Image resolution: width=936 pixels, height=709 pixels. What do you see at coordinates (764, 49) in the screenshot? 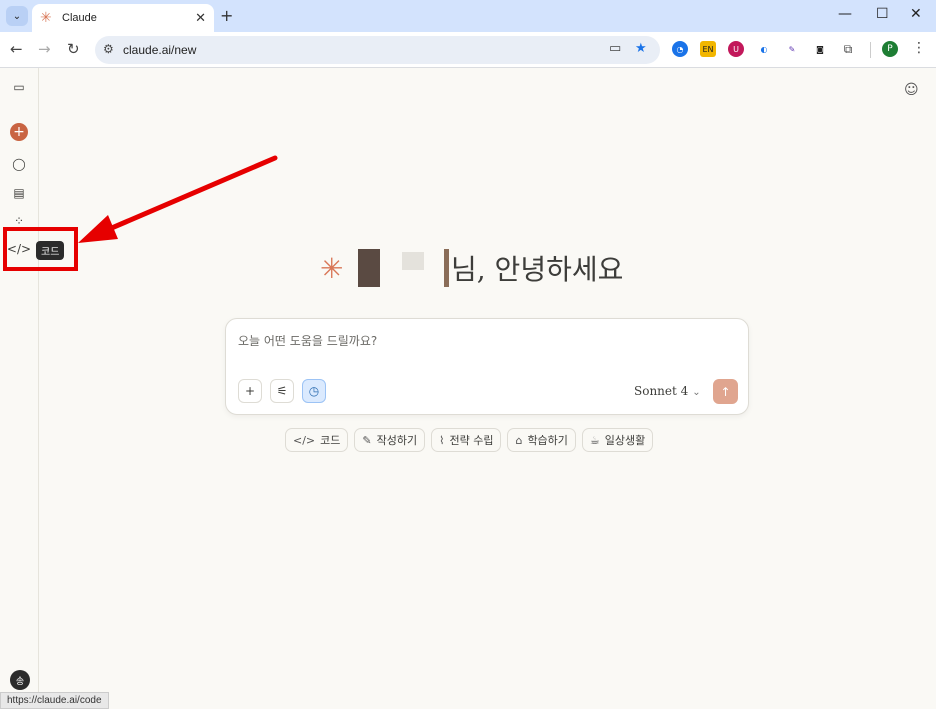
I see `extension-4-icon: ◐` at bounding box center [764, 49].